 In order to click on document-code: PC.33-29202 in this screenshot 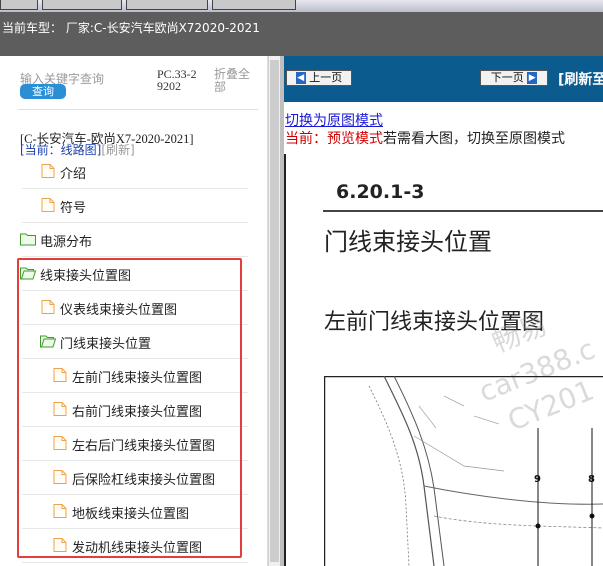, I will do `click(177, 80)`.